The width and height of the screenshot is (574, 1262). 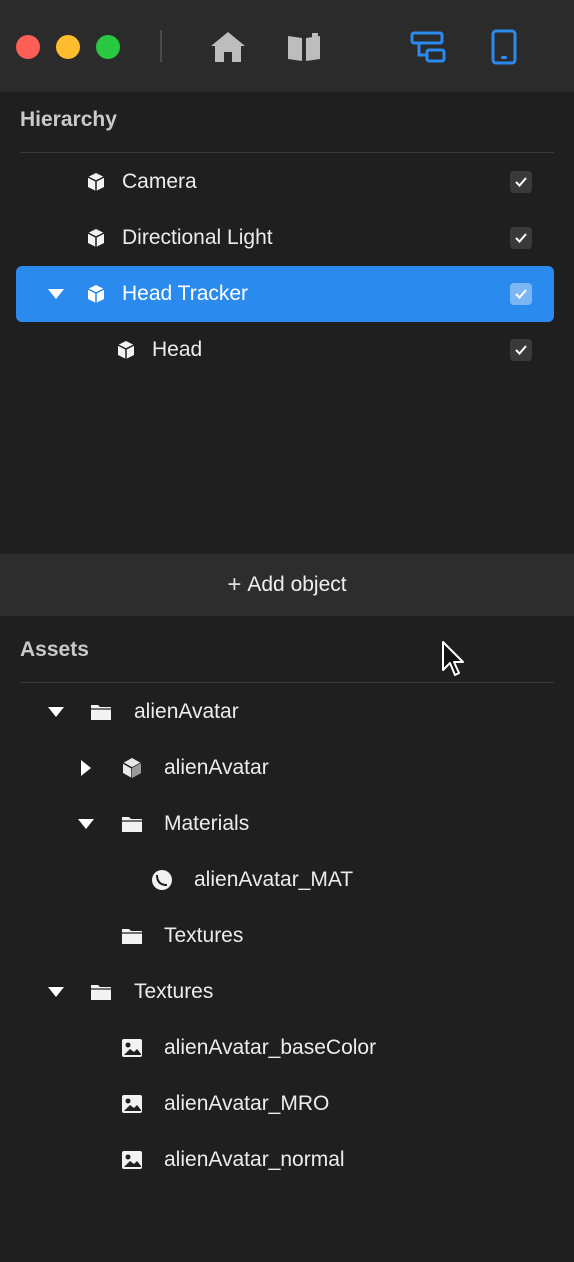 What do you see at coordinates (228, 47) in the screenshot?
I see `home-icon` at bounding box center [228, 47].